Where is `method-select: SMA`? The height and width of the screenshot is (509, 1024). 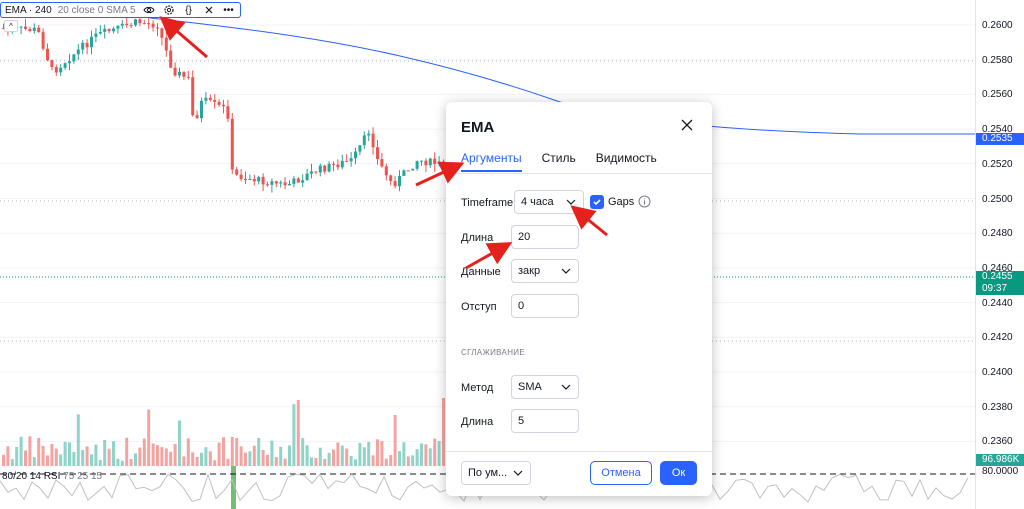
method-select: SMA is located at coordinates (545, 387).